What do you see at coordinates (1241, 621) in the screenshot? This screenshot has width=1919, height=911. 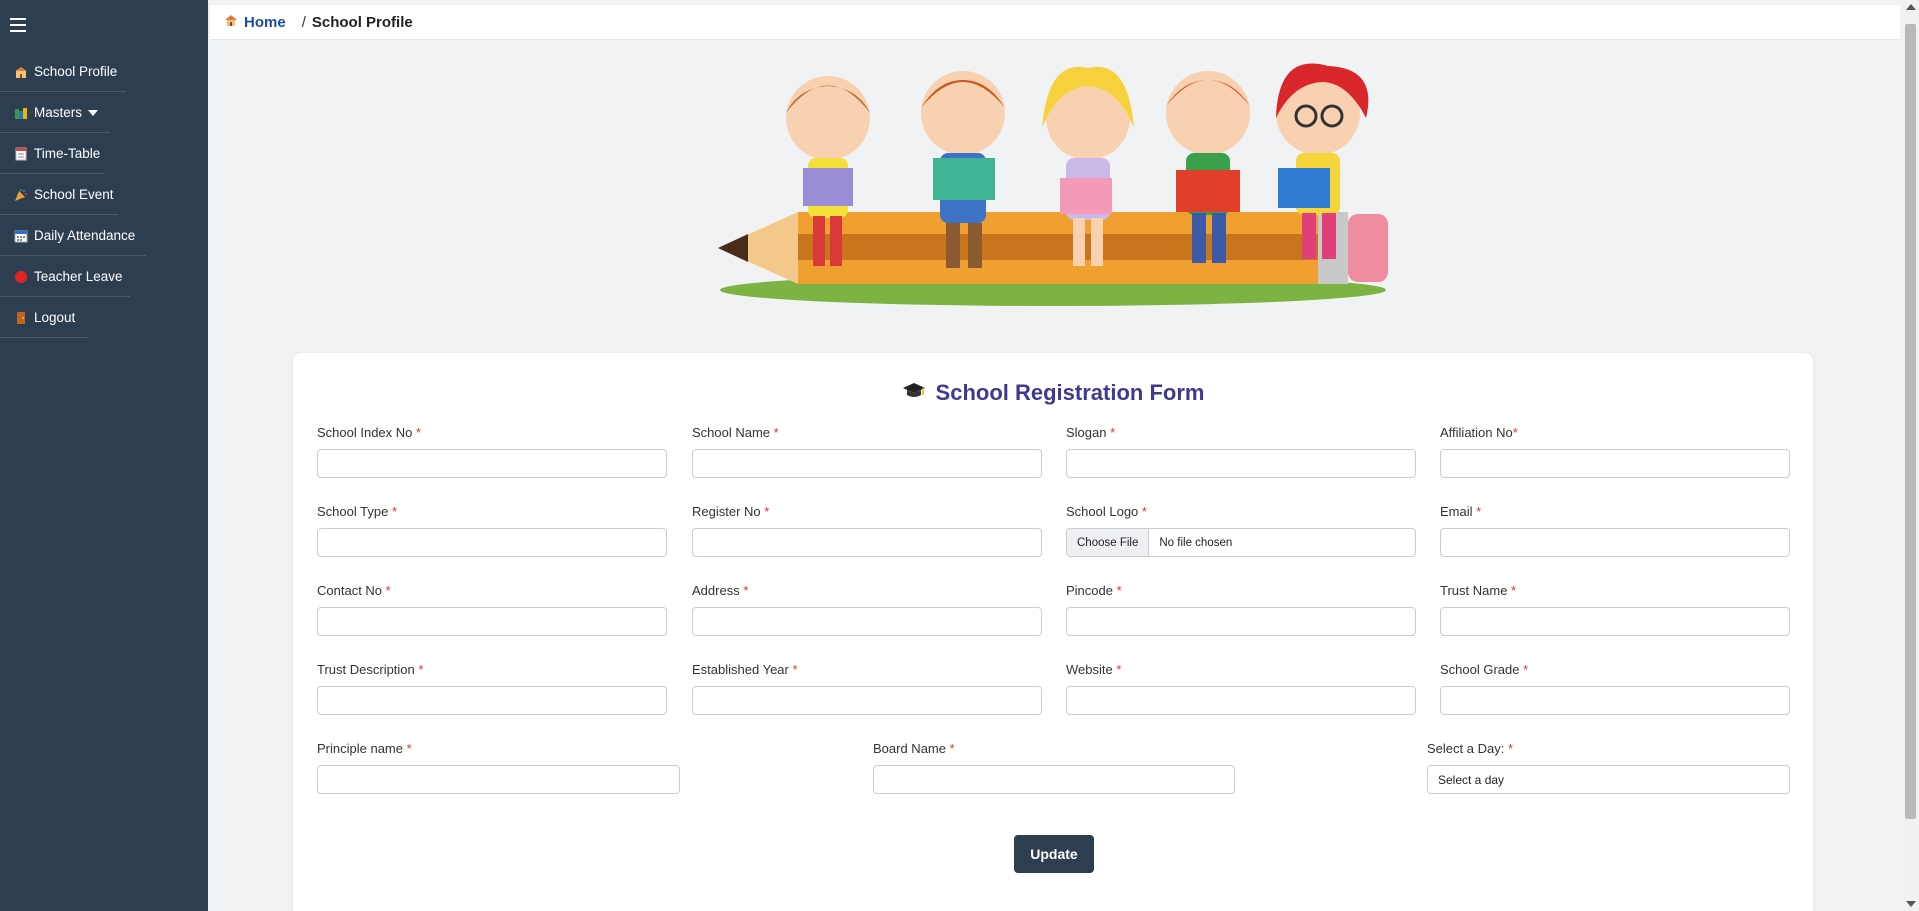 I see `pincode-input` at bounding box center [1241, 621].